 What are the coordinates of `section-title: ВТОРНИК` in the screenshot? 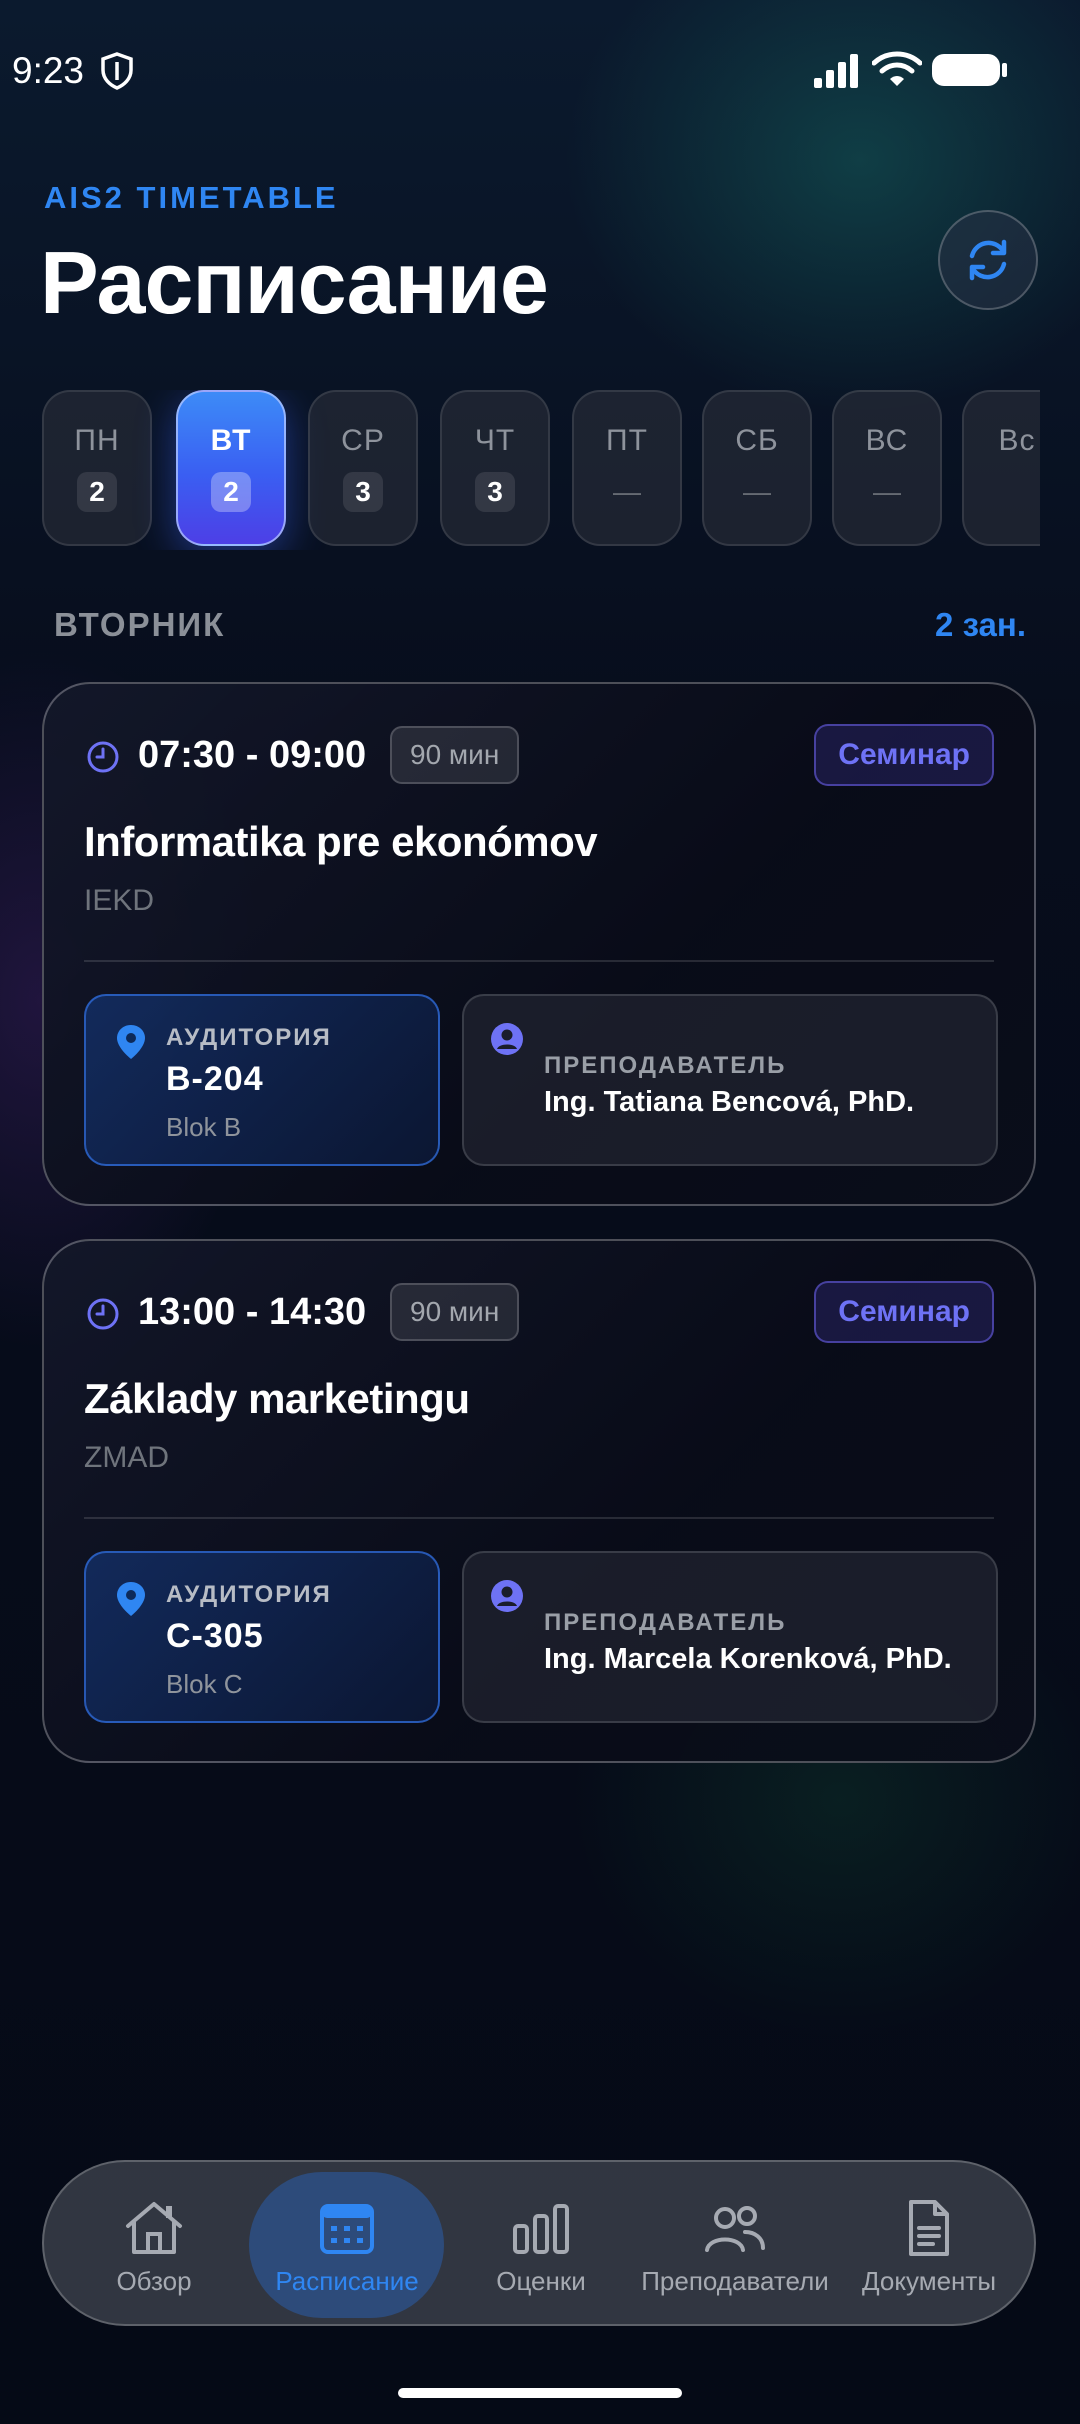 It's located at (140, 624).